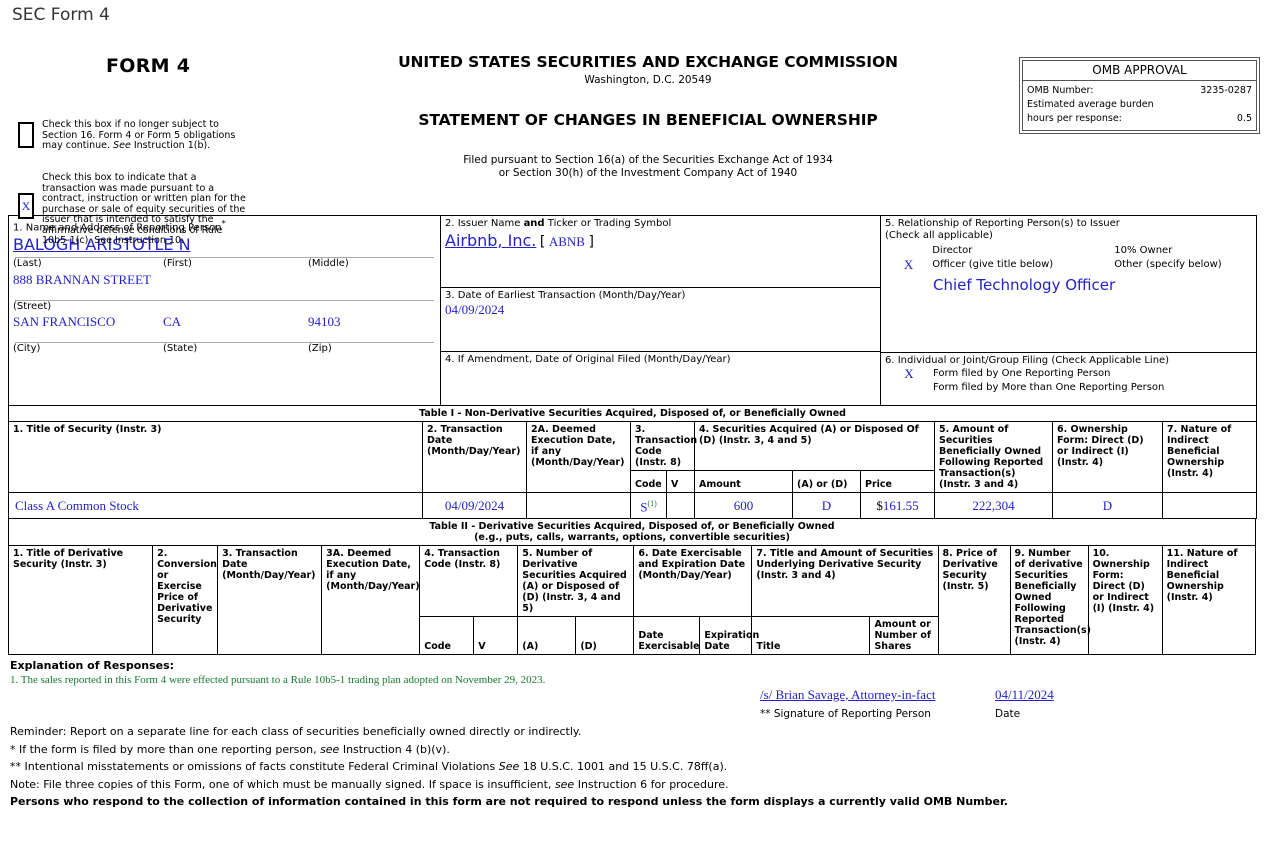 This screenshot has width=1264, height=844. I want to click on box-3-value: 04/09/2024, so click(475, 309).